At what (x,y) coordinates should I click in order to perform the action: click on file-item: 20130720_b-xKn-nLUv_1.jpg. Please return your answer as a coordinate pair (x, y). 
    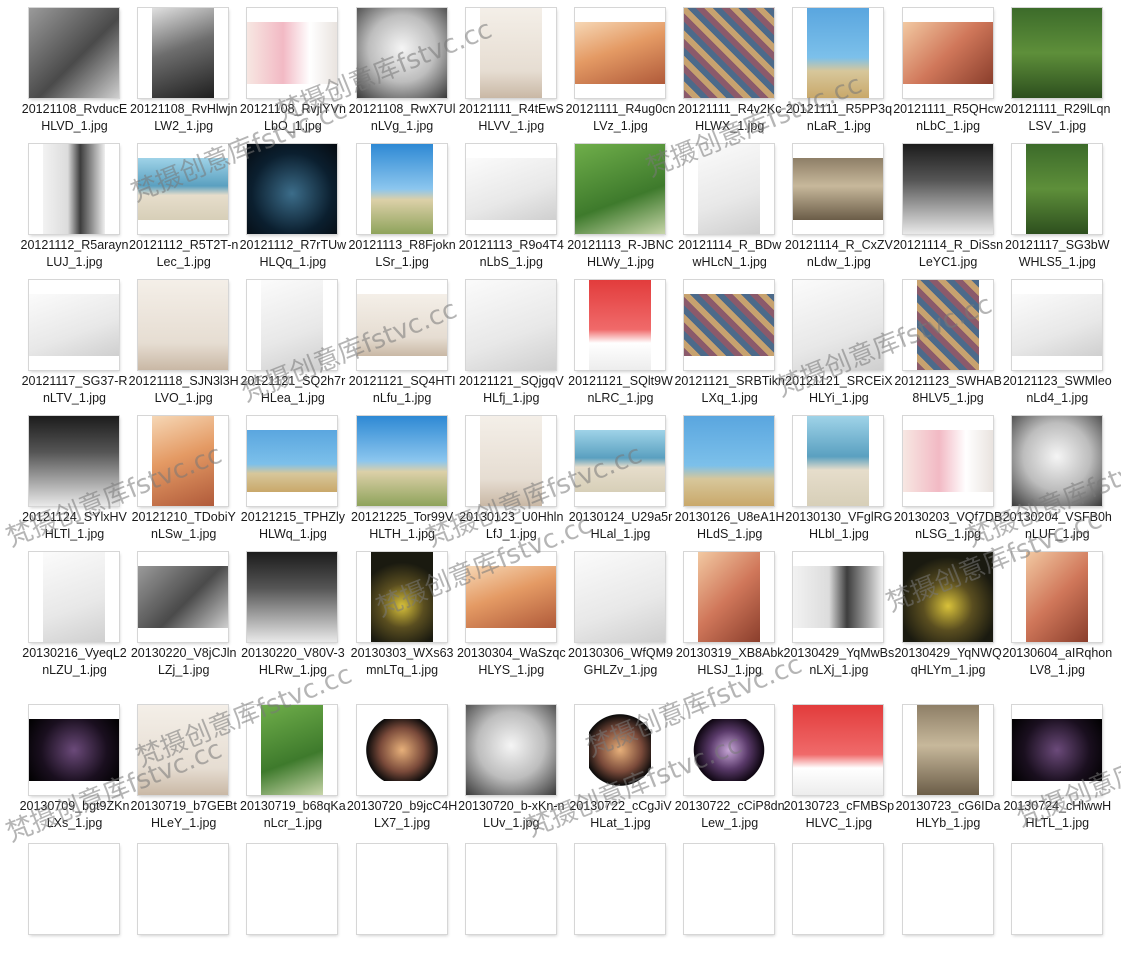
    Looking at the image, I should click on (511, 764).